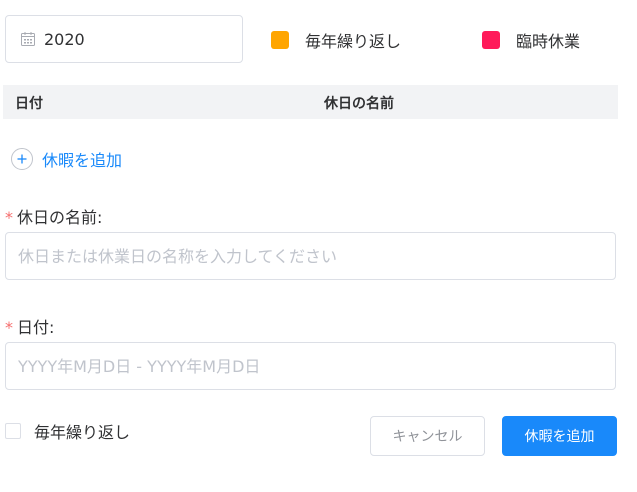 Image resolution: width=637 pixels, height=492 pixels. Describe the element at coordinates (559, 436) in the screenshot. I see `add-holiday-button: 休暇を追加` at that location.